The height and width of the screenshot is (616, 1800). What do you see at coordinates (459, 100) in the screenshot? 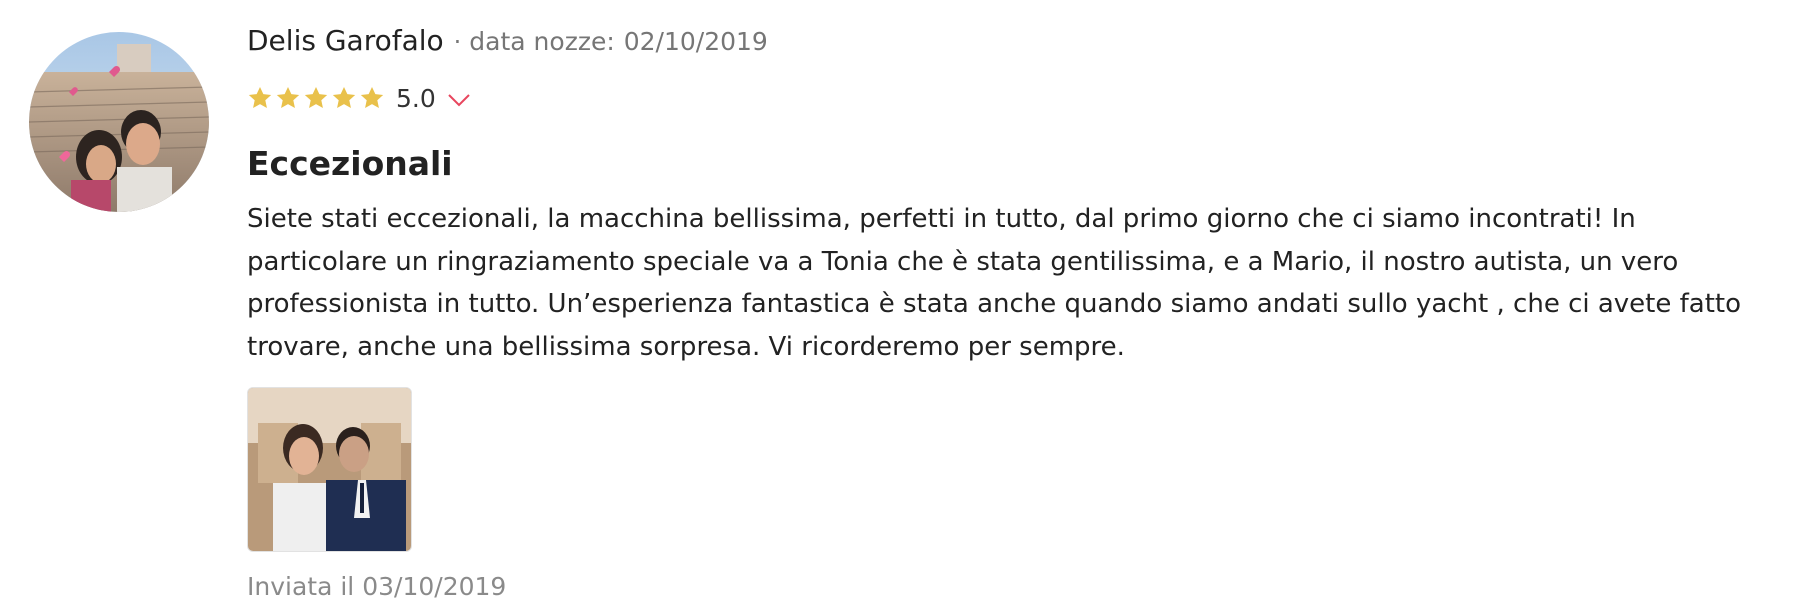
I see `chevron-down-icon` at bounding box center [459, 100].